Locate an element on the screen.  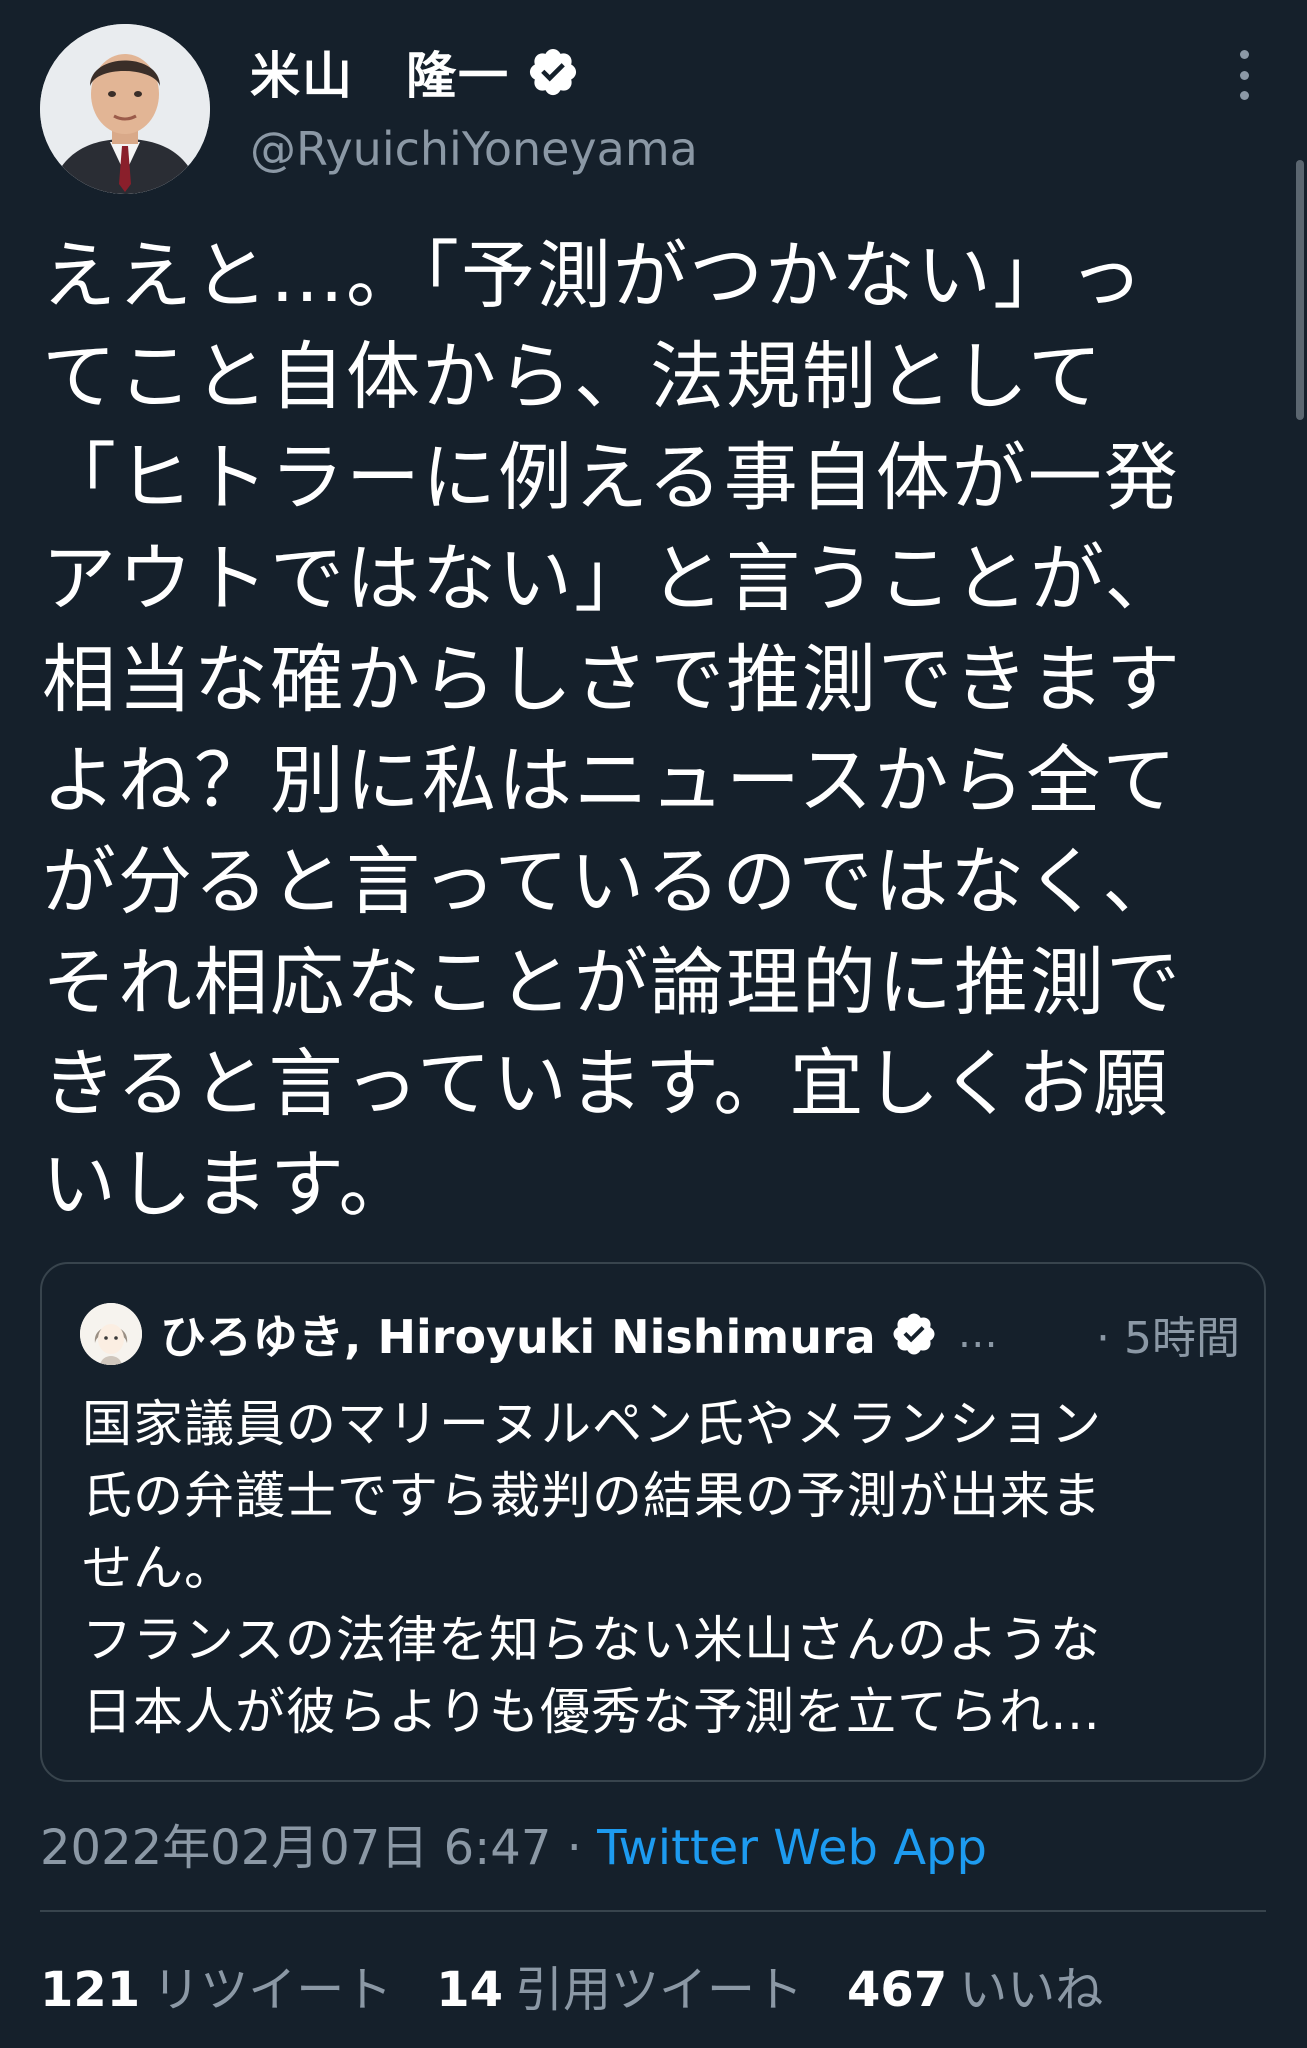
tweet-text-line: が分ると言っているのではなく、 is located at coordinates (610, 882).